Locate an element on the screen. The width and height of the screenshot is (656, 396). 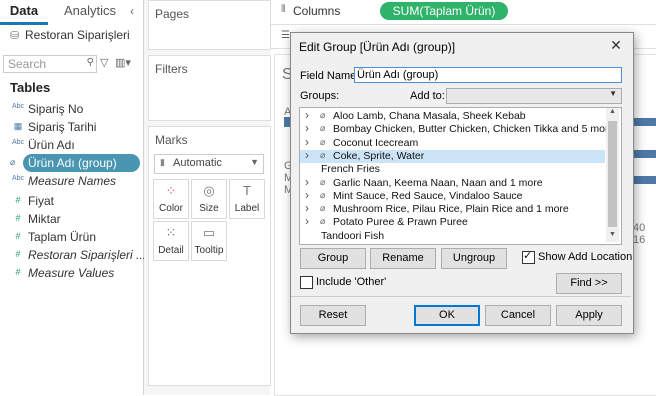
add-to-dropdown: ▼ is located at coordinates (534, 96).